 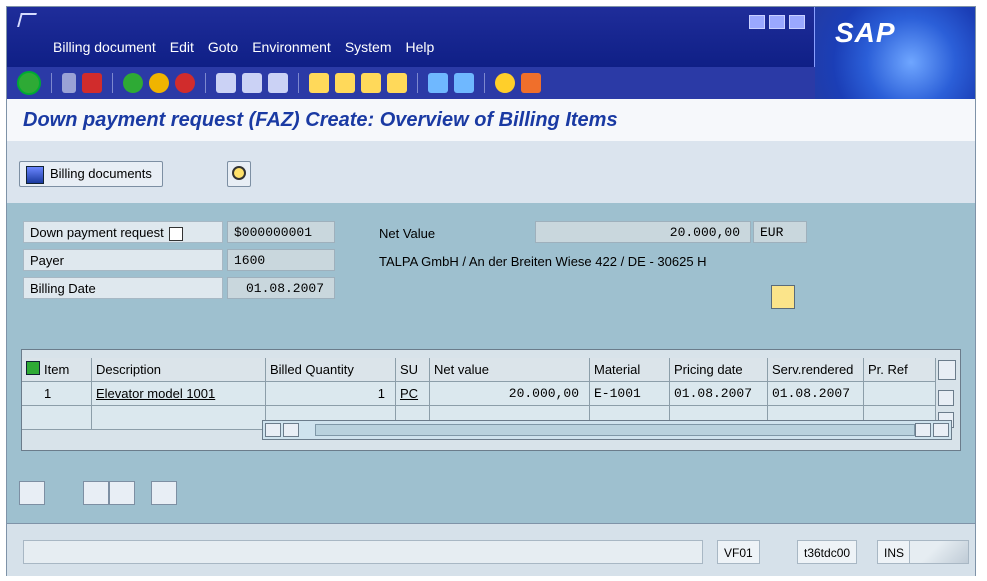 What do you see at coordinates (780, 232) in the screenshot?
I see `currency: EUR` at bounding box center [780, 232].